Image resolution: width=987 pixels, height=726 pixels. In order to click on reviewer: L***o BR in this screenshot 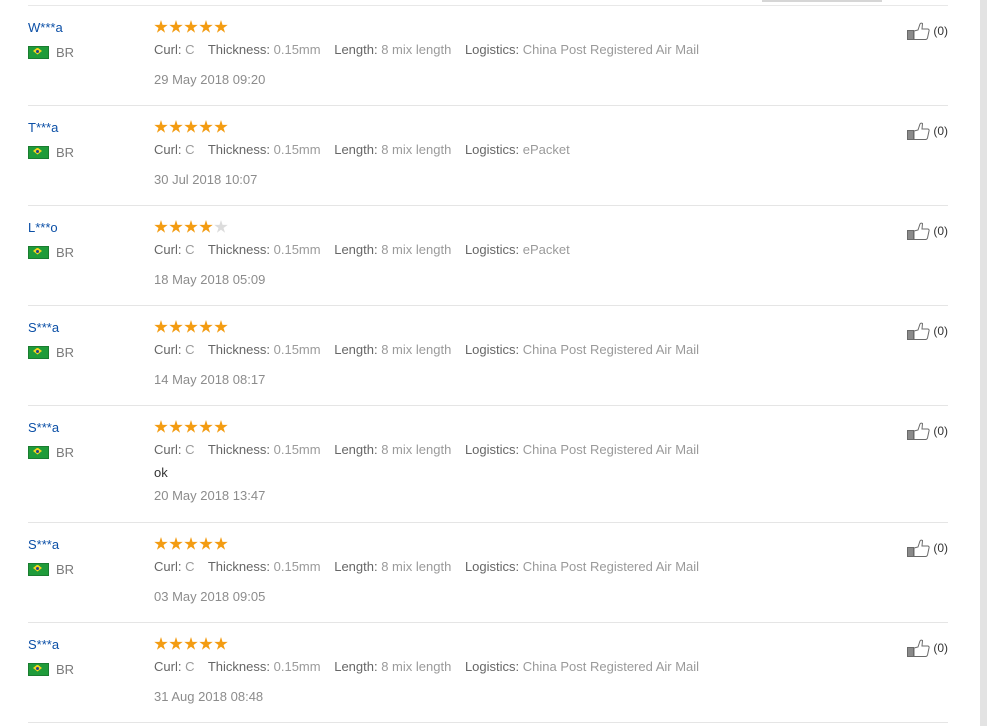, I will do `click(83, 239)`.